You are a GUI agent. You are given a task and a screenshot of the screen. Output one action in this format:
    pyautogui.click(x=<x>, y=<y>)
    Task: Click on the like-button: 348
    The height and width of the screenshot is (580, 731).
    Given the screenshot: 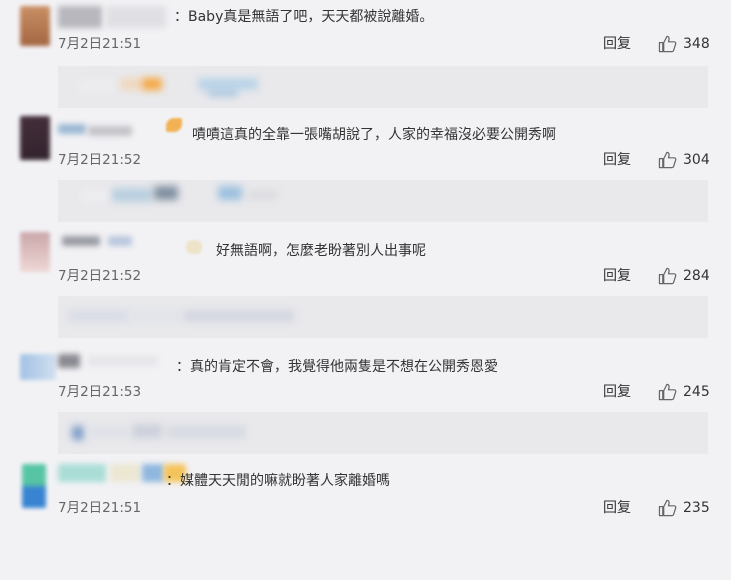 What is the action you would take?
    pyautogui.click(x=684, y=44)
    